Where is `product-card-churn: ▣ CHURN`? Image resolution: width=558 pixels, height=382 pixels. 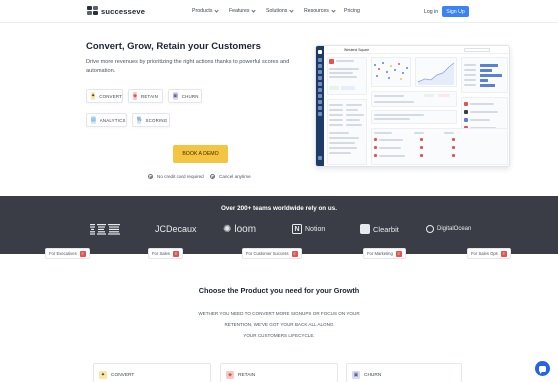
product-card-churn: ▣ CHURN is located at coordinates (404, 372).